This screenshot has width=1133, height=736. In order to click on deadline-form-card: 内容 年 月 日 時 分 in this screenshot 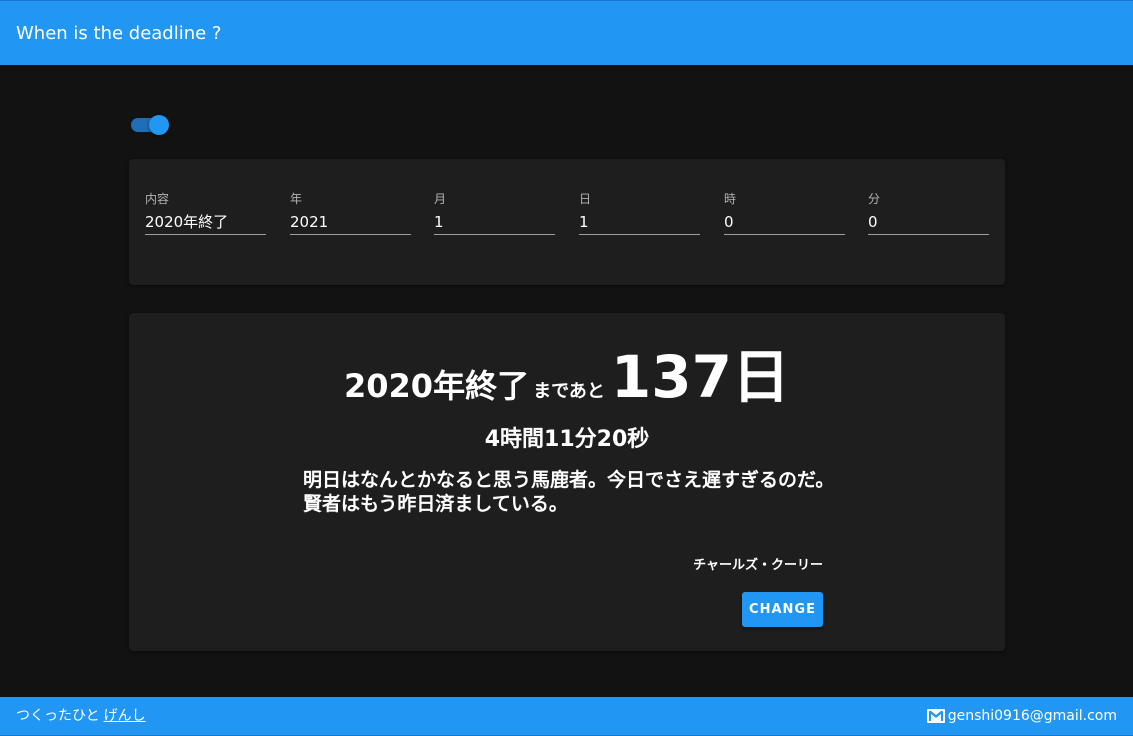, I will do `click(567, 222)`.